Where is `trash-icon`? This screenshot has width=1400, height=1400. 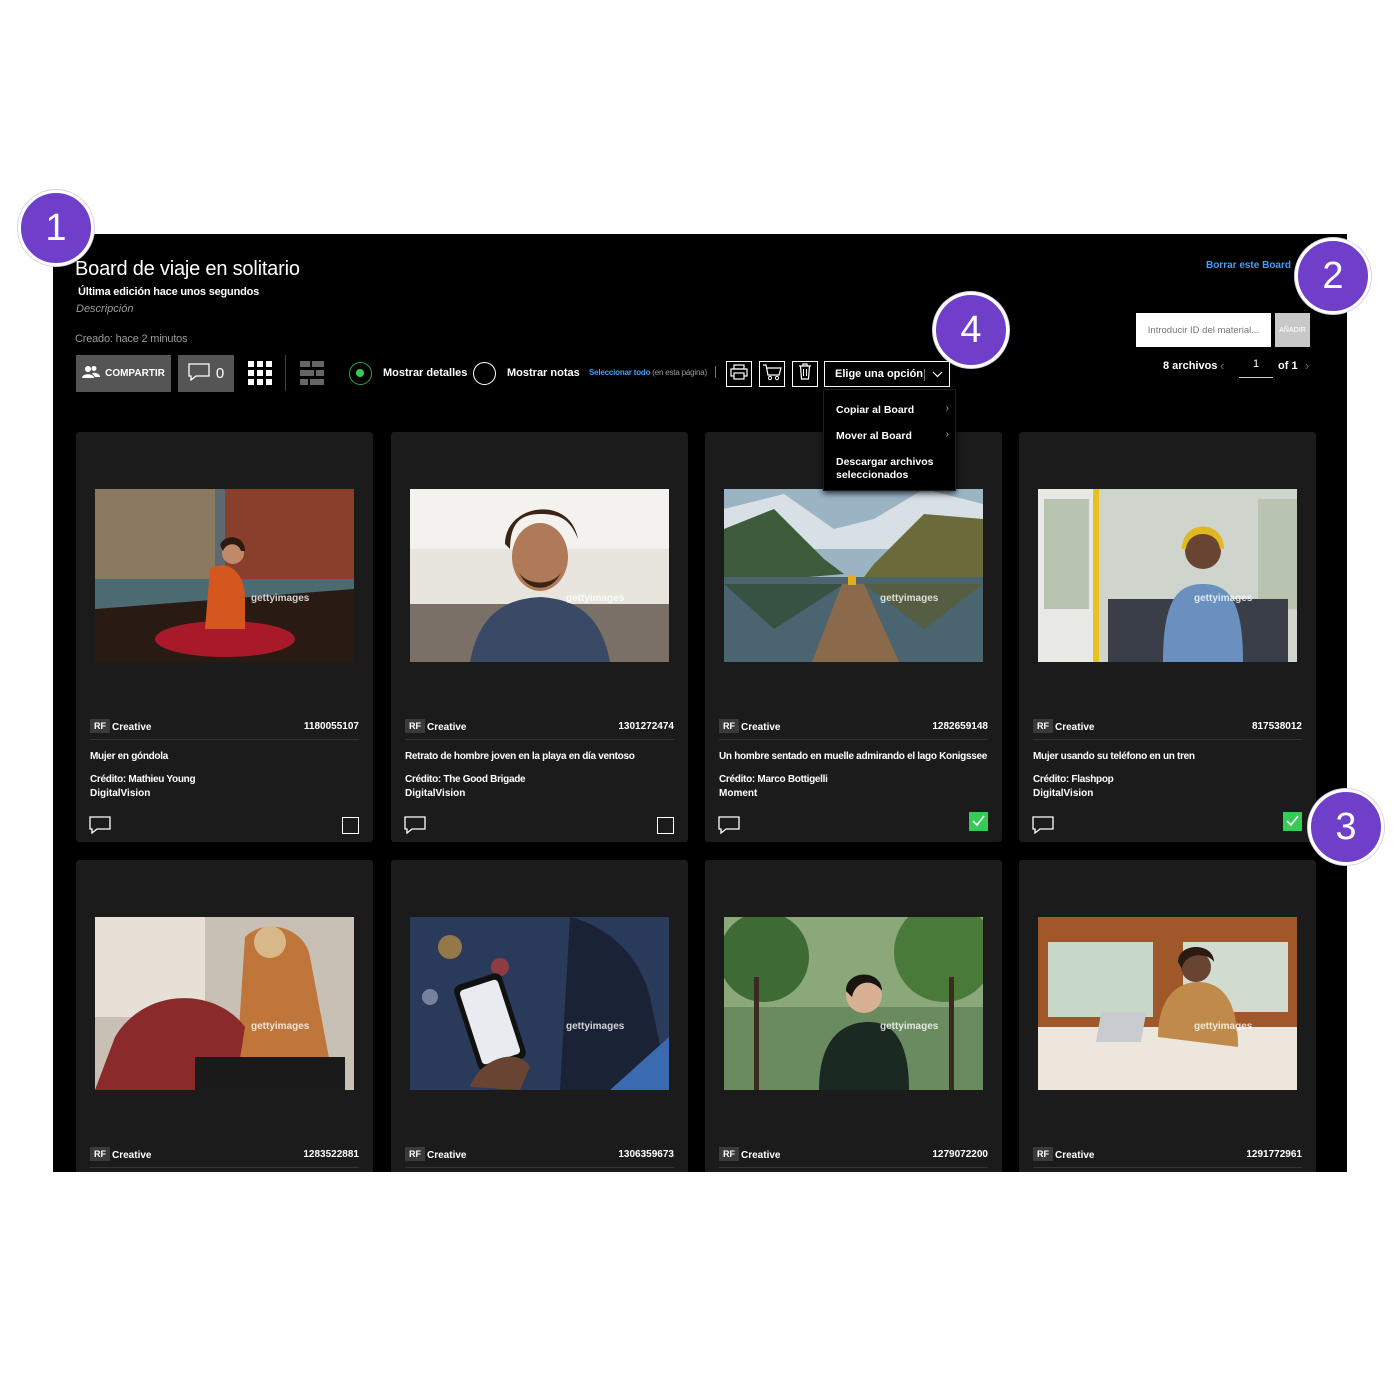 trash-icon is located at coordinates (805, 374).